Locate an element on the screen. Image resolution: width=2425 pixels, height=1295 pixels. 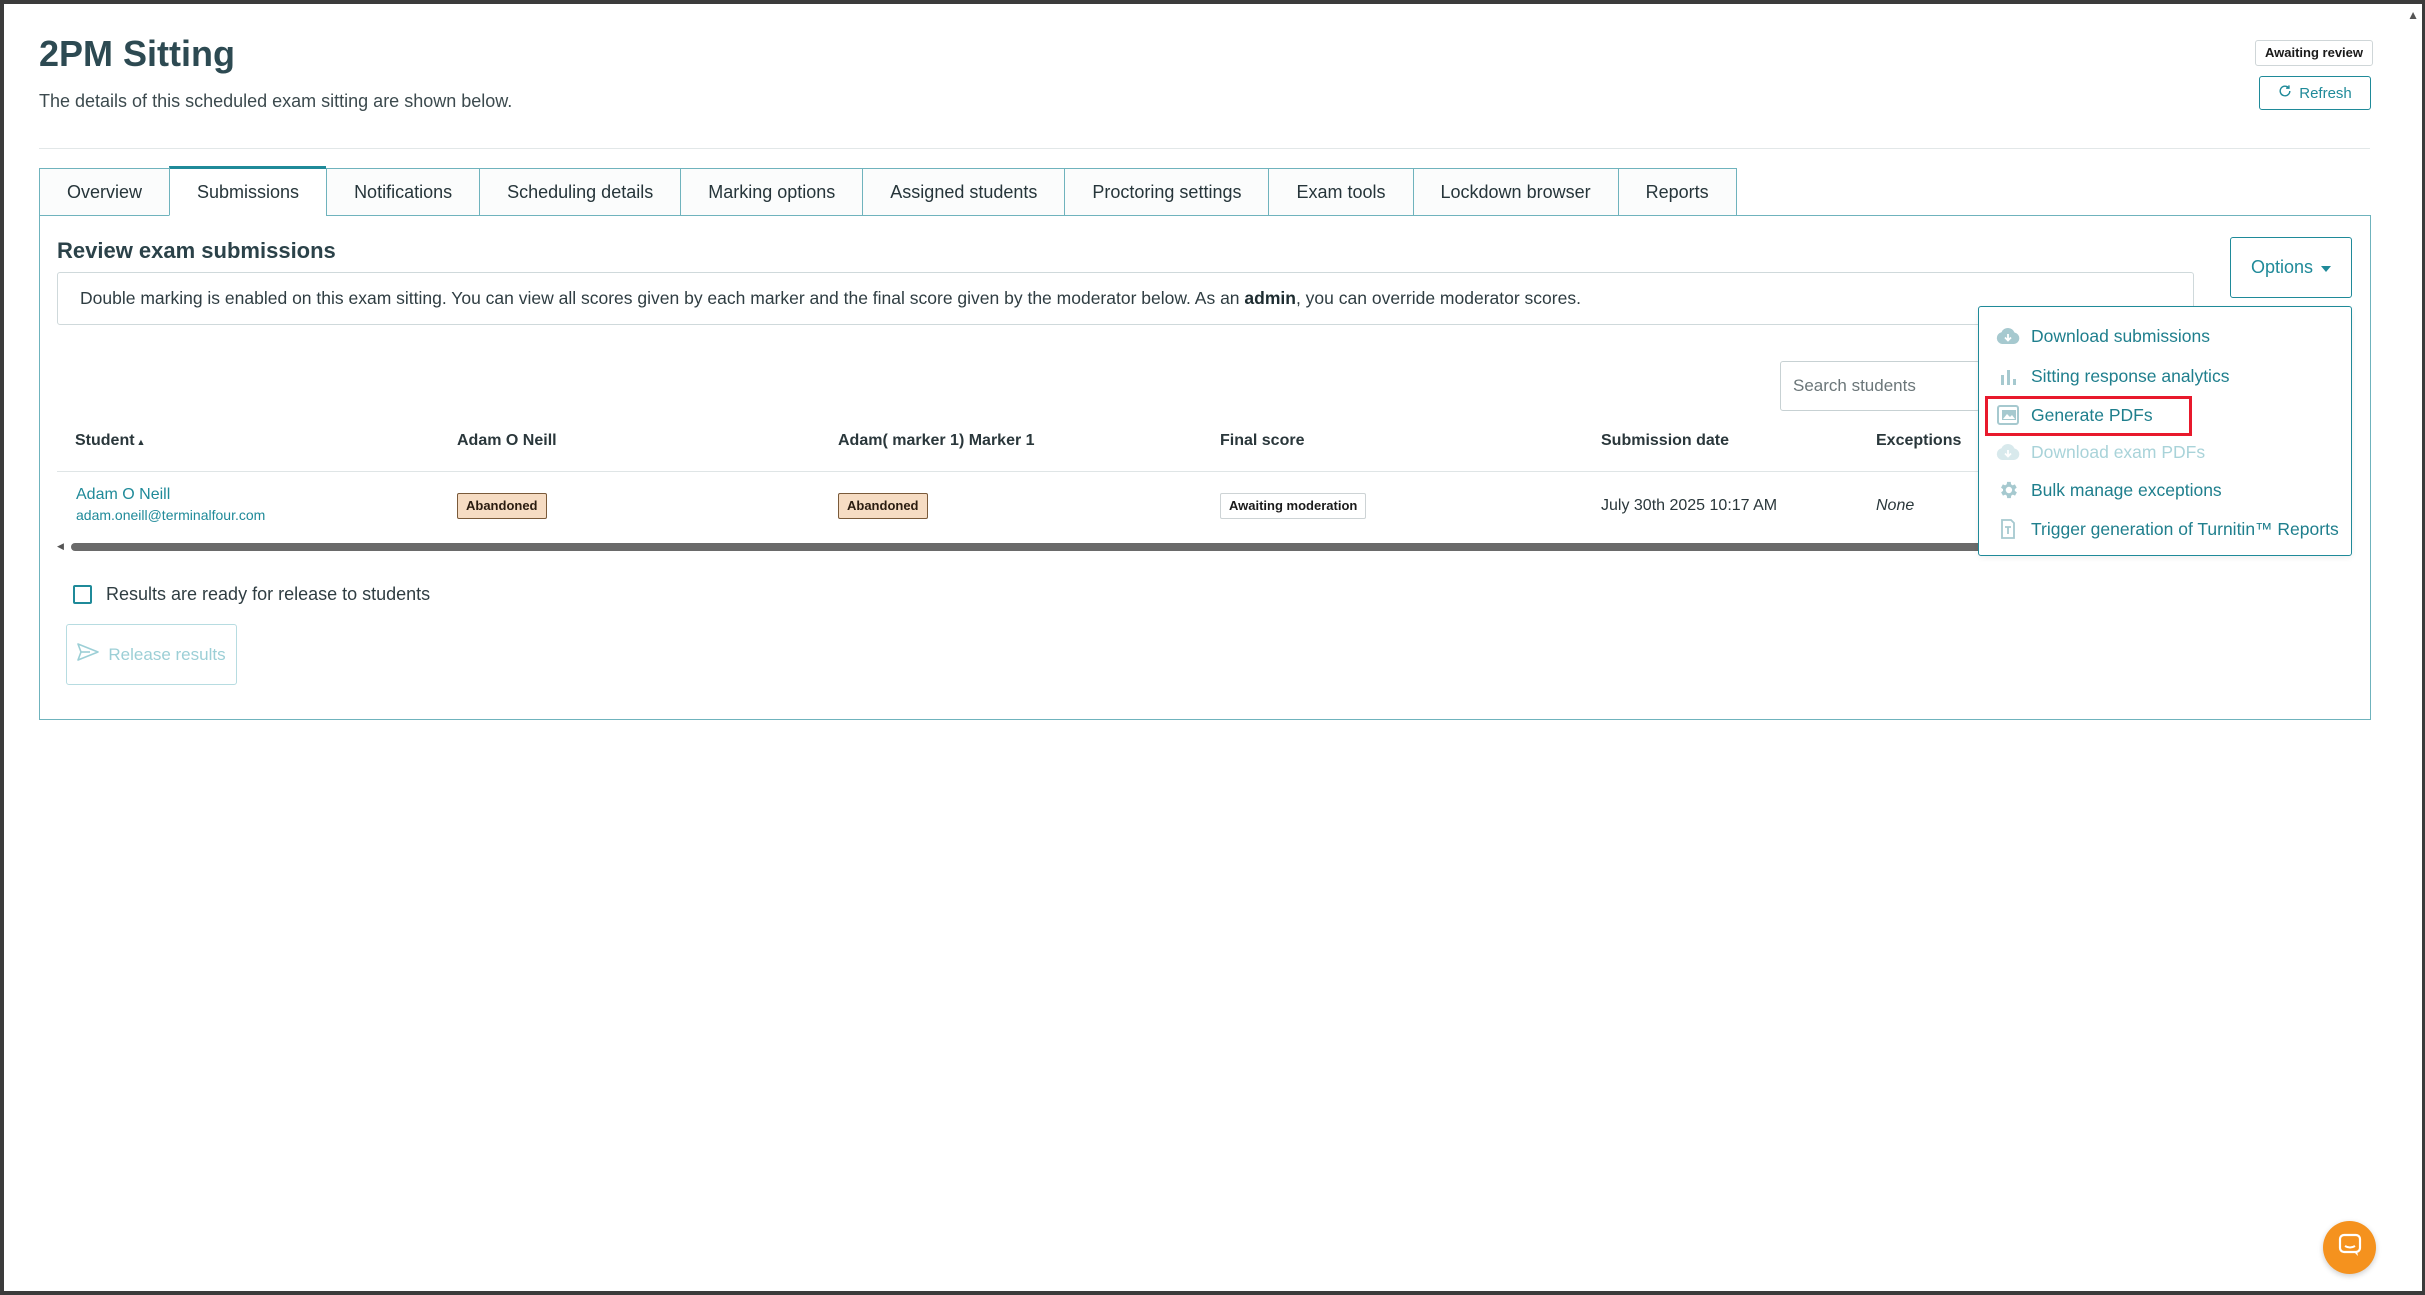
refresh-label: Refresh is located at coordinates (2325, 93).